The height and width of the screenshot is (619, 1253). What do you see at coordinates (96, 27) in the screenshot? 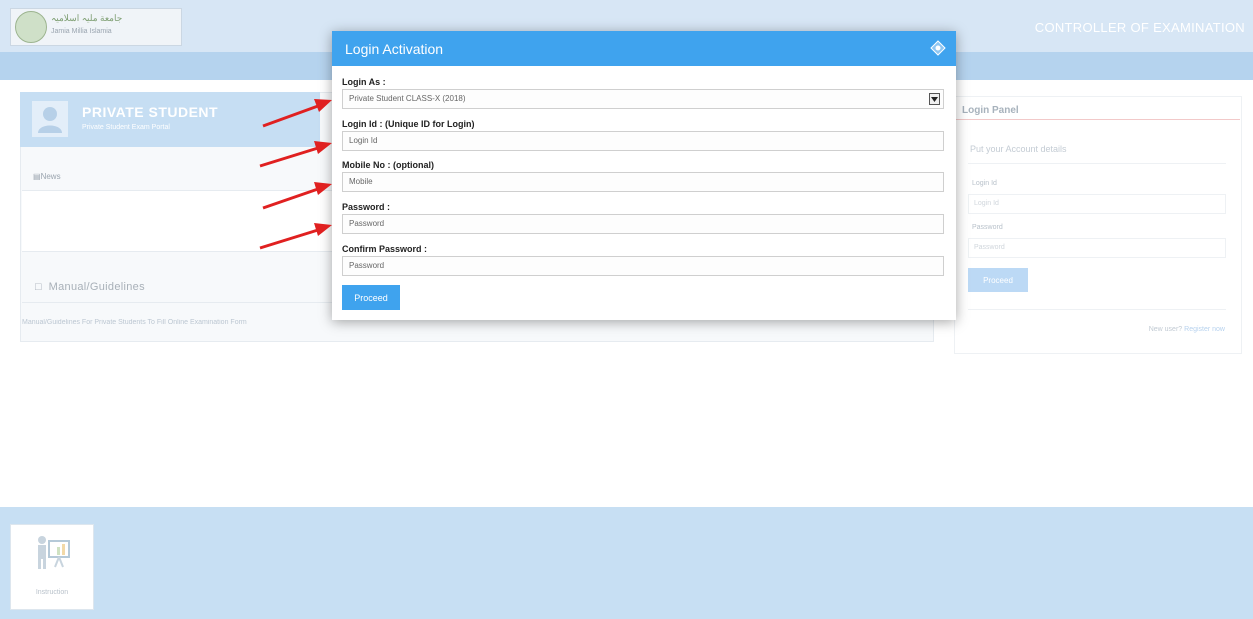
I see `university-logo: جامعة ملیہ اسلامیہ Jamia Millia Islamia` at bounding box center [96, 27].